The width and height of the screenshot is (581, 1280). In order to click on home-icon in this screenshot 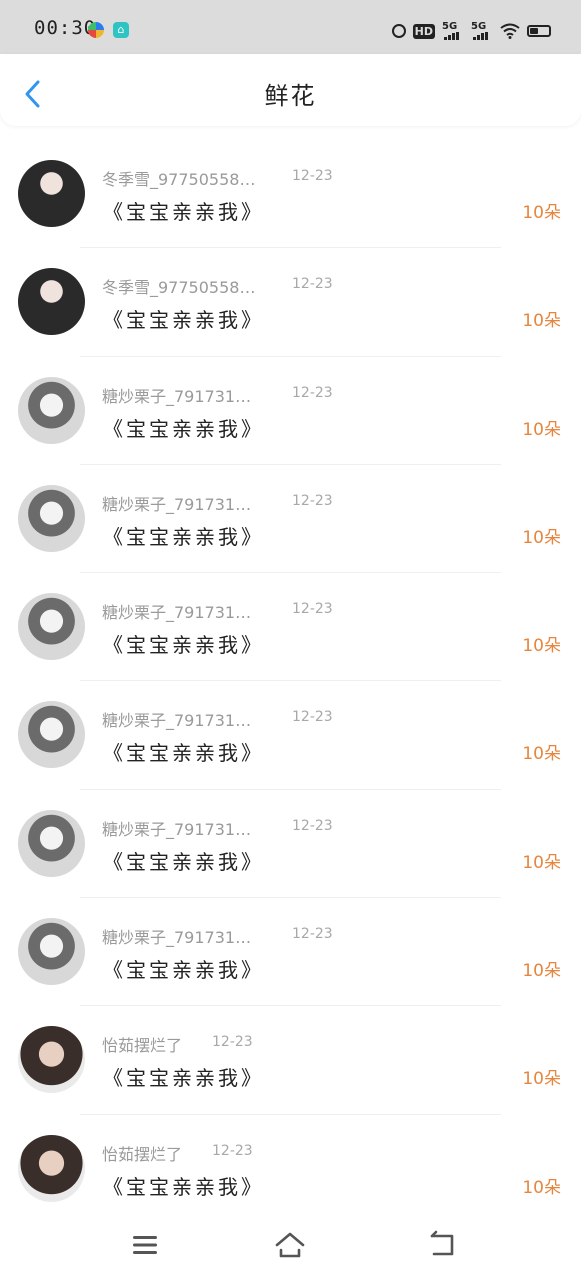, I will do `click(290, 1245)`.